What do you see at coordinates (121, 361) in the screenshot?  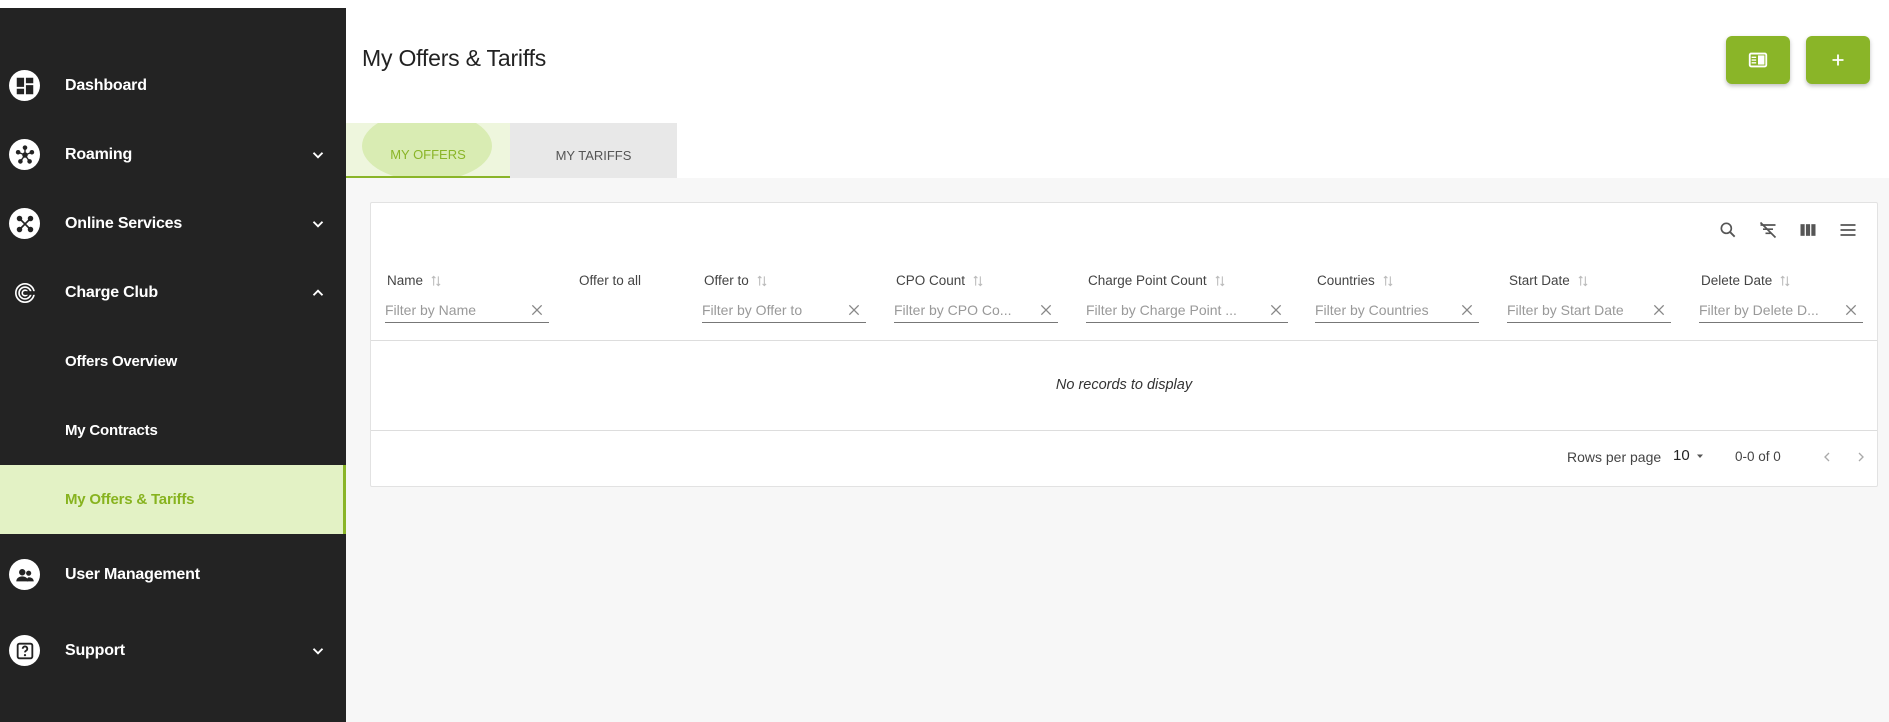 I see `sidebar-item-label: Offers Overview` at bounding box center [121, 361].